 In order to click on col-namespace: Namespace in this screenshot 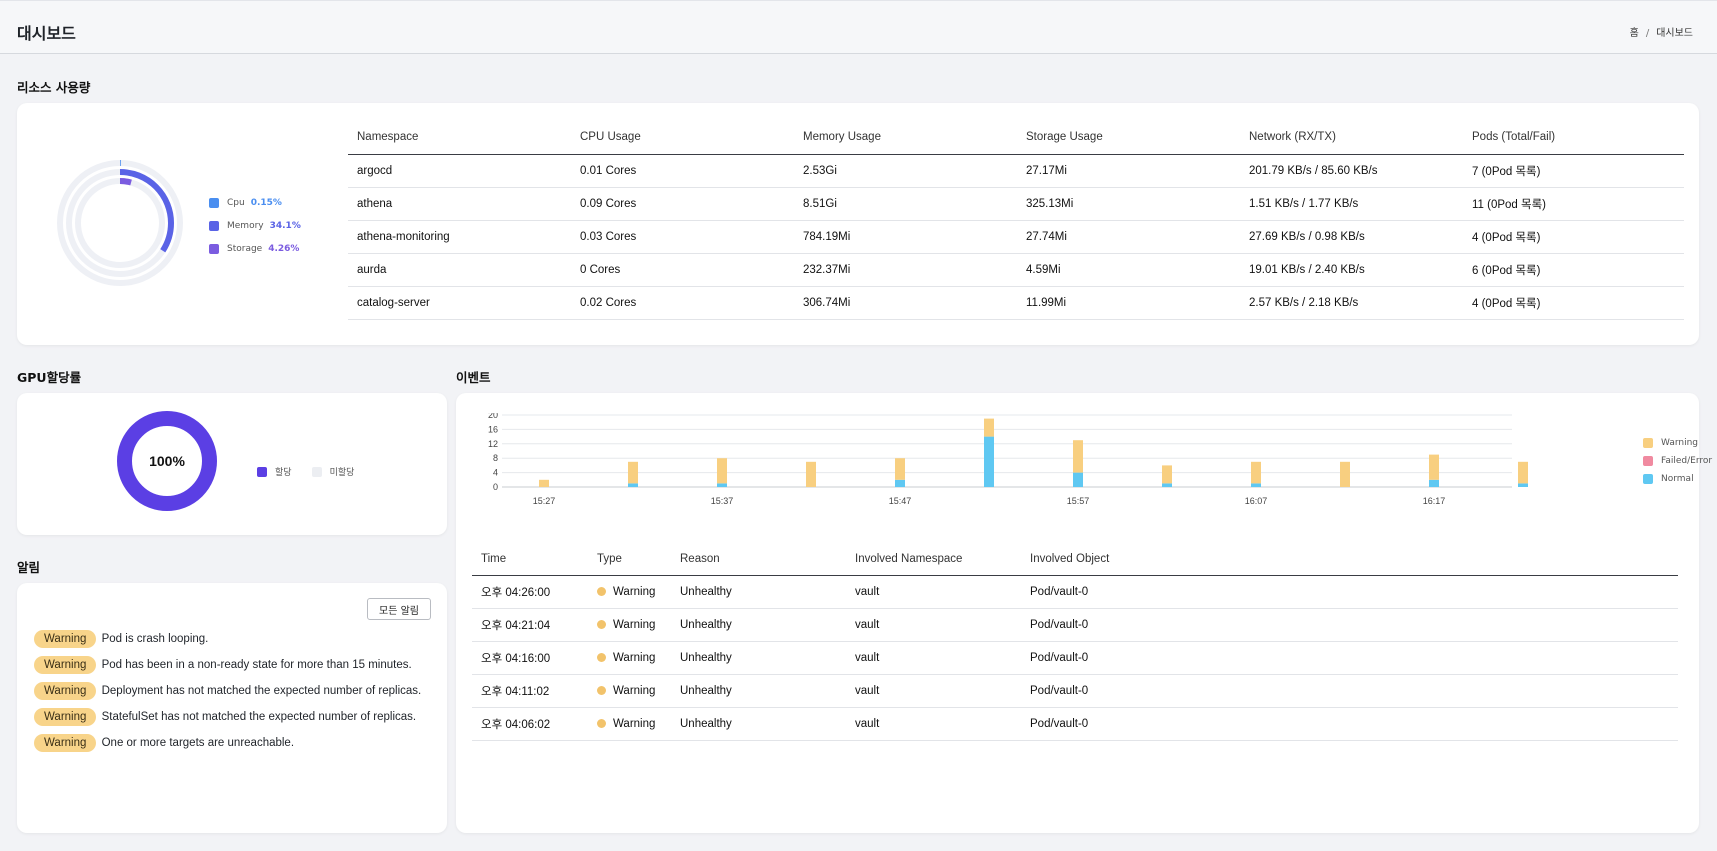, I will do `click(459, 137)`.